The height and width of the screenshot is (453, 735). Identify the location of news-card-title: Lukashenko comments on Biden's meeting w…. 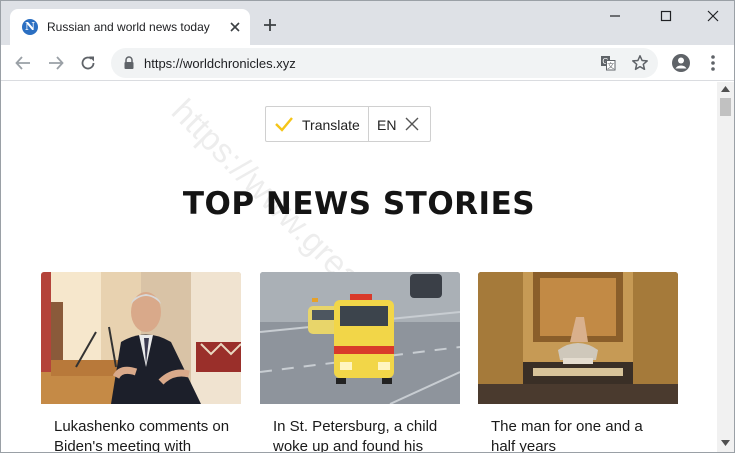
(141, 430).